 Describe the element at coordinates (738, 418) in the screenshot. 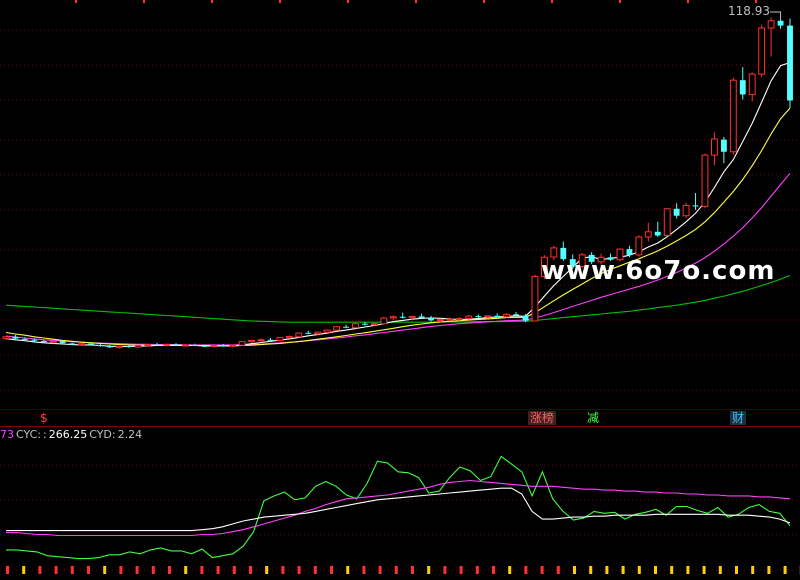

I see `event-marker-d: 财` at that location.